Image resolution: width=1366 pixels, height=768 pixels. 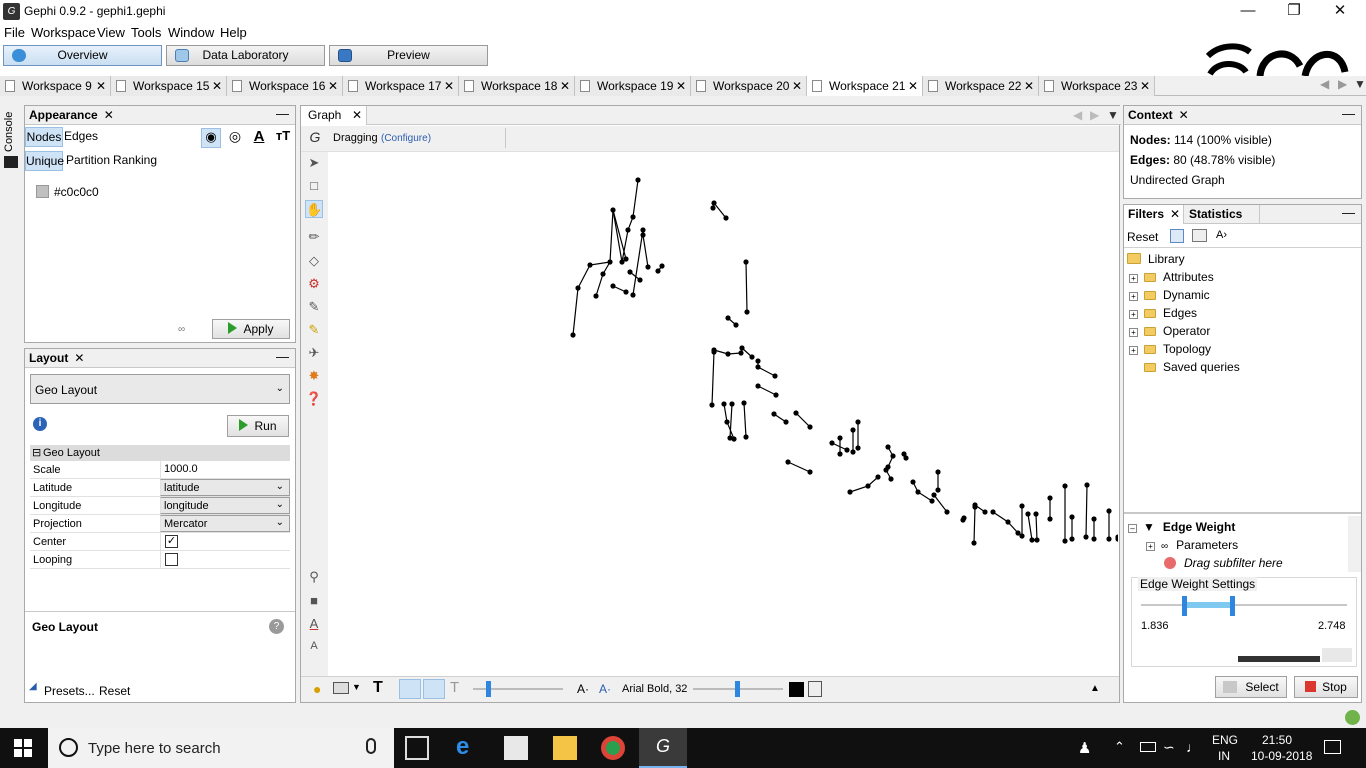 What do you see at coordinates (1142, 237) in the screenshot?
I see `reset-filters-button: Reset` at bounding box center [1142, 237].